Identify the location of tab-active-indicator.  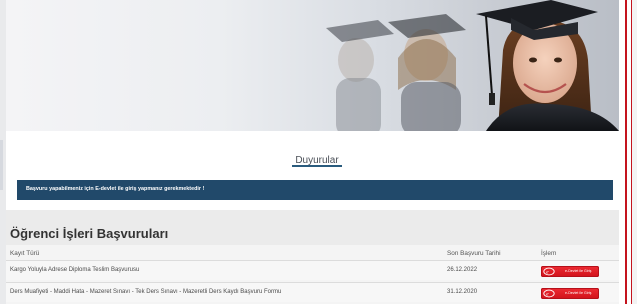
(317, 166).